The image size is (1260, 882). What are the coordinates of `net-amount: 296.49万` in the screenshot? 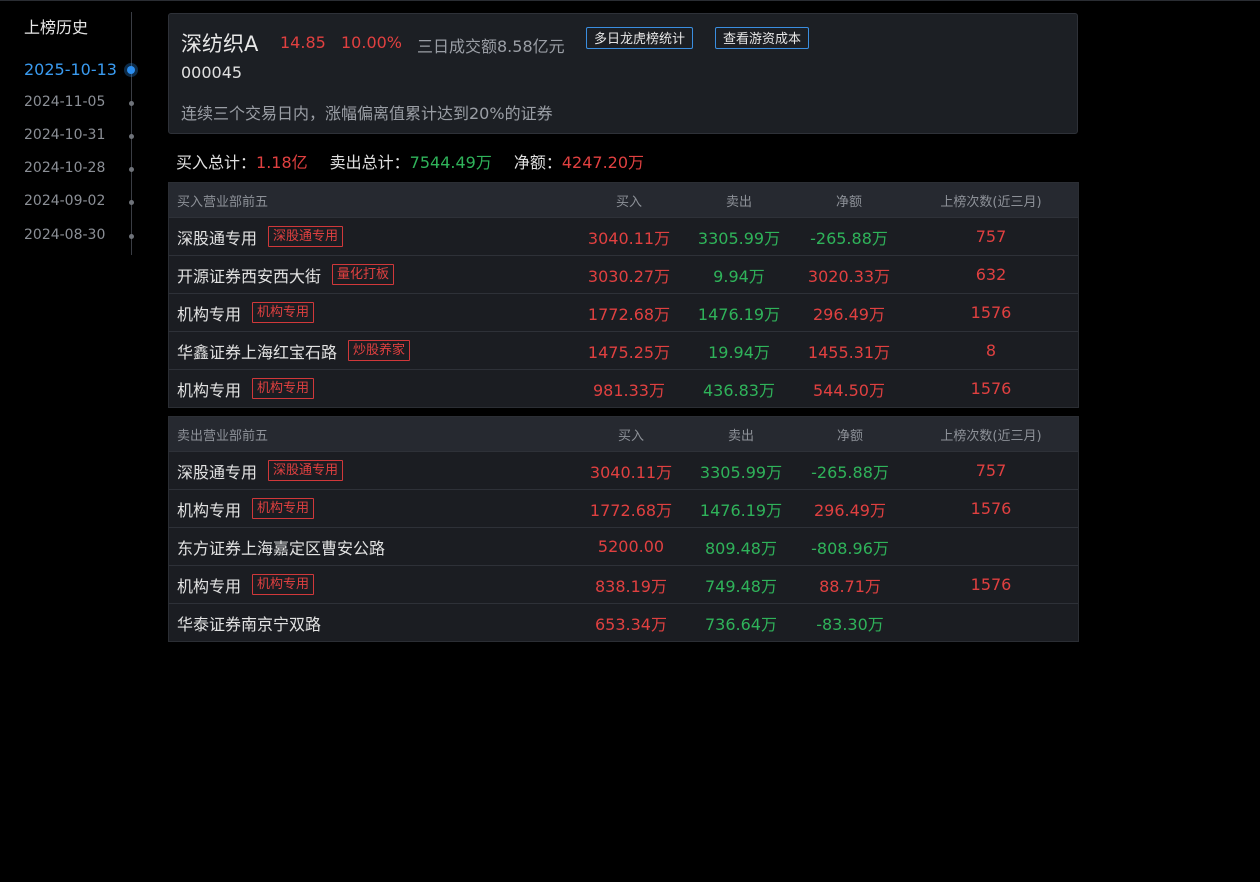 It's located at (849, 314).